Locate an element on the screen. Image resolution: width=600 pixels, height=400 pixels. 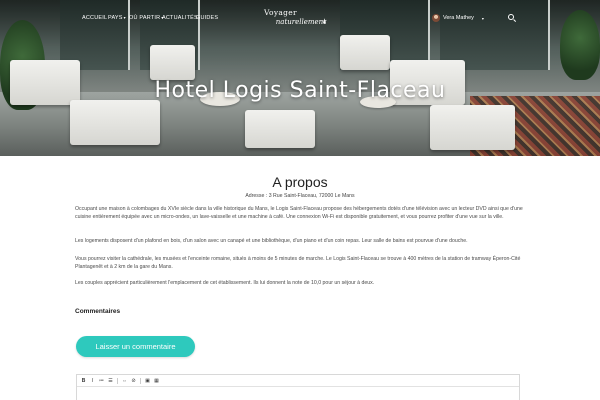
nav-item-guides: GUIDES is located at coordinates (207, 18).